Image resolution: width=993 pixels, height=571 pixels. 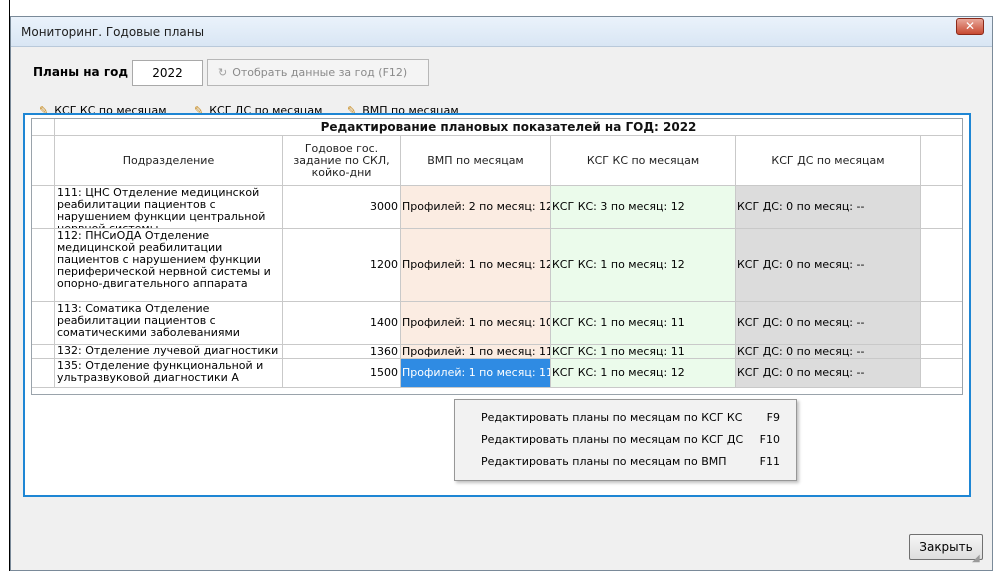 I want to click on window-title: Мониторинг. Годовые планы, so click(x=113, y=32).